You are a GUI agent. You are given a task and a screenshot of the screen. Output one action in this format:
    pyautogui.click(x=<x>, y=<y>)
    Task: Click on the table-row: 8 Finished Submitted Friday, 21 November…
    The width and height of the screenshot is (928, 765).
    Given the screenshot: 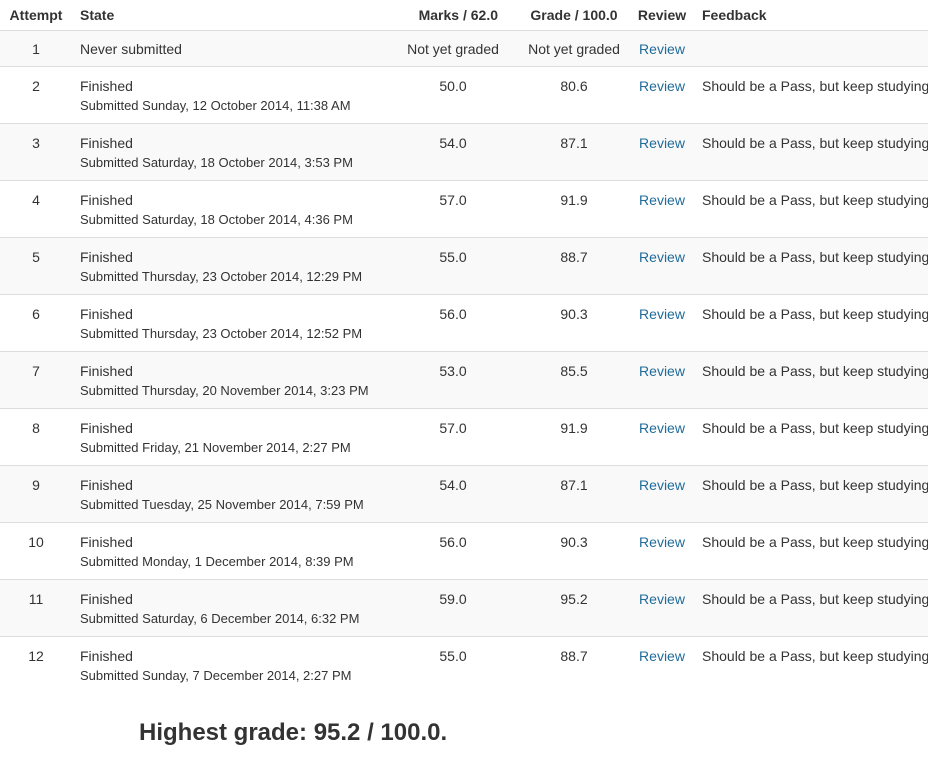 What is the action you would take?
    pyautogui.click(x=464, y=437)
    